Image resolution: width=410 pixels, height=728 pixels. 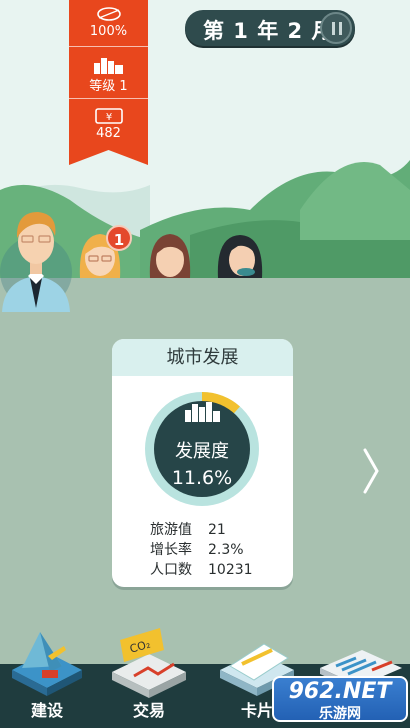 I want to click on chevron-right-icon, so click(x=371, y=471).